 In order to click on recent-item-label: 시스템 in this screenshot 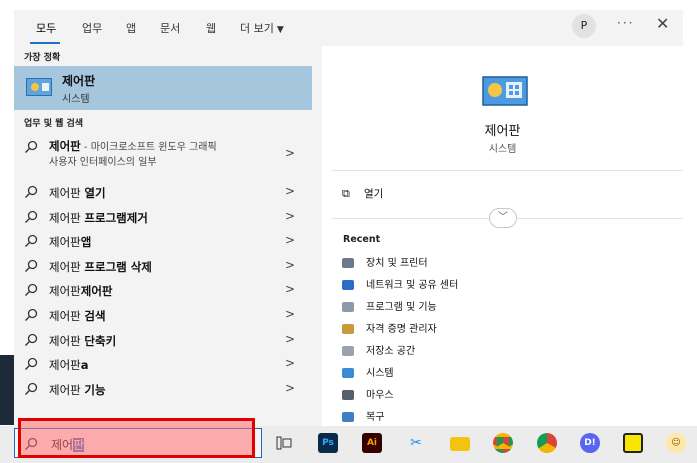, I will do `click(380, 373)`.